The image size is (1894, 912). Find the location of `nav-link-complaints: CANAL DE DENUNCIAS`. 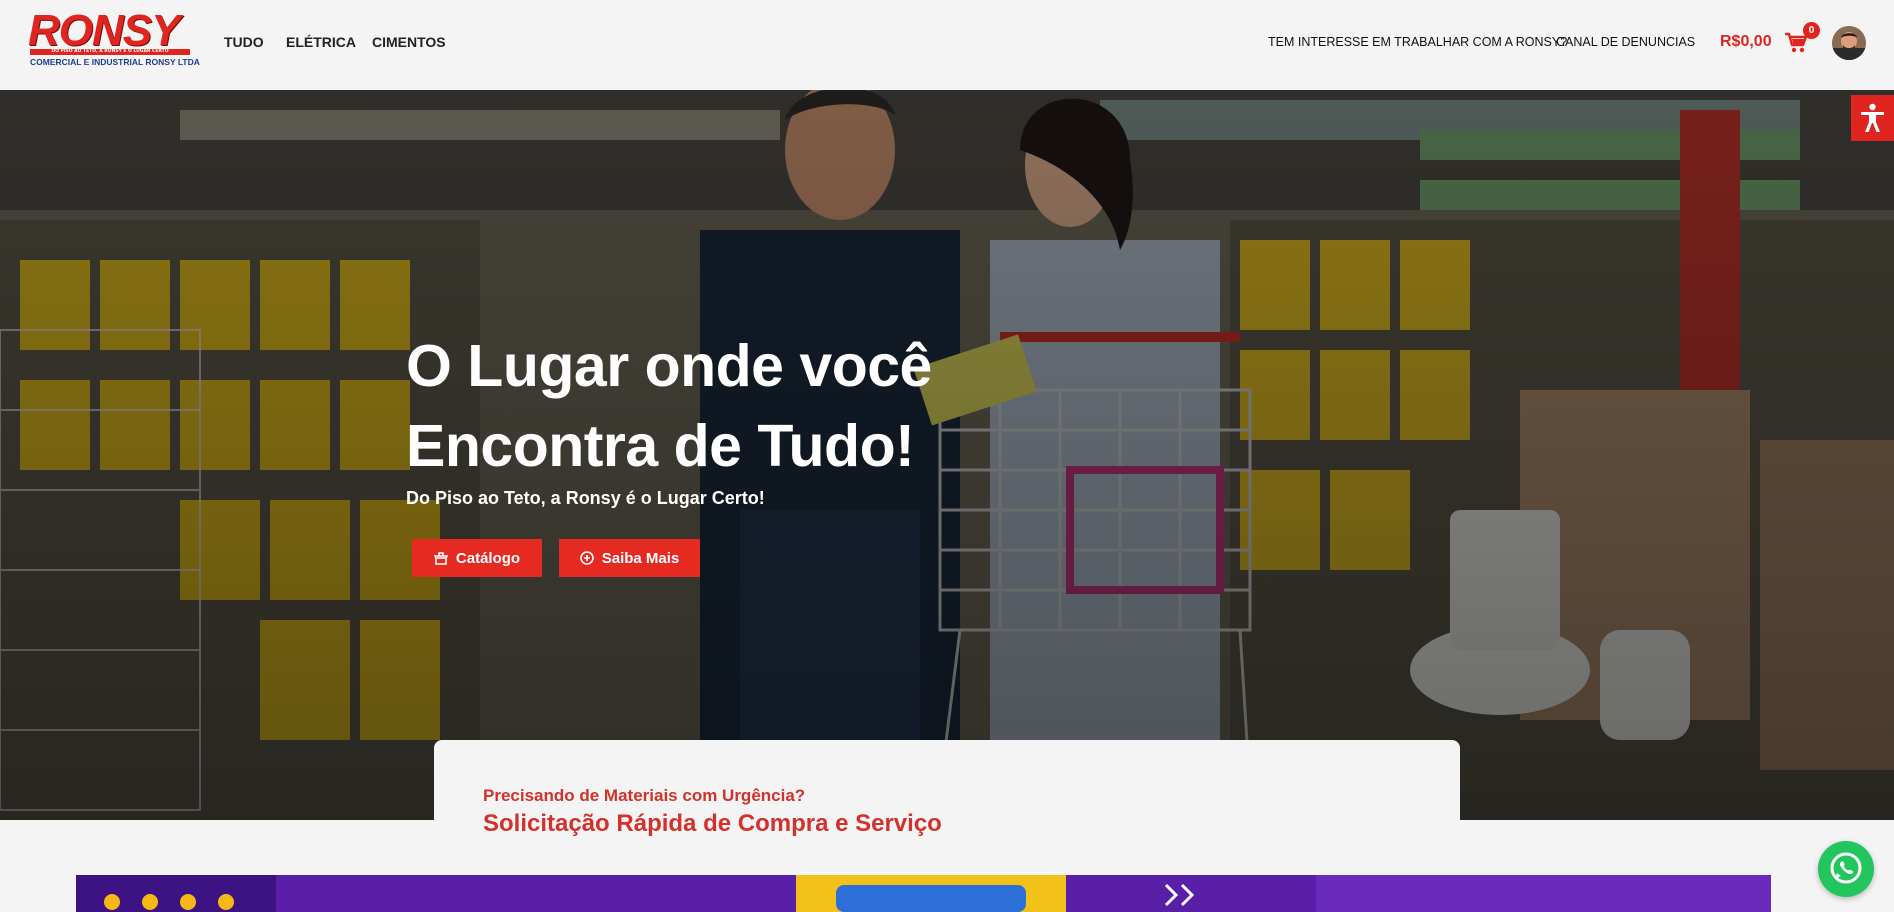

nav-link-complaints: CANAL DE DENUNCIAS is located at coordinates (1625, 42).